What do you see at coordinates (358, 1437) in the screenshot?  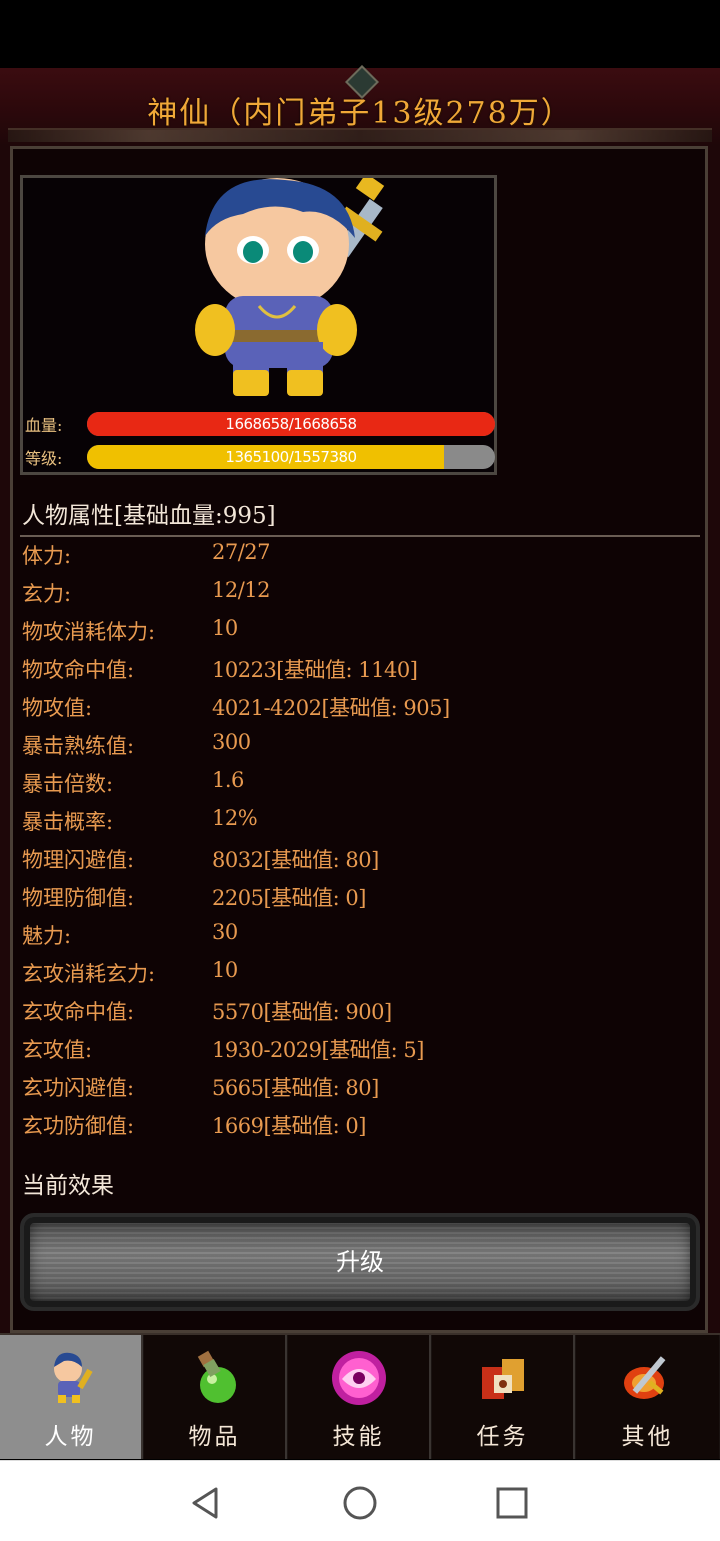 I see `tab-skills-label: 技能` at bounding box center [358, 1437].